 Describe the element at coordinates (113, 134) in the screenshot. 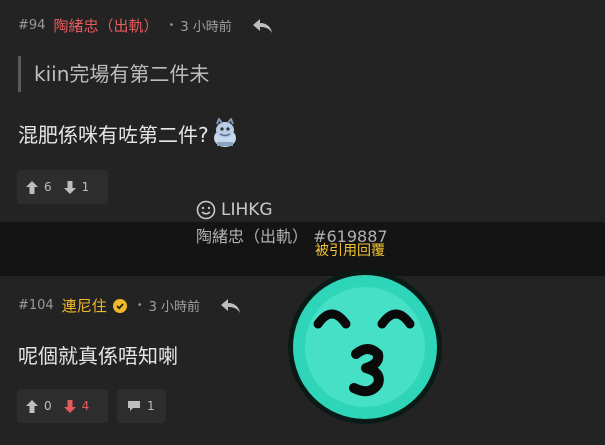

I see `post-content-text: 混肥係咪有咗第二件?` at that location.